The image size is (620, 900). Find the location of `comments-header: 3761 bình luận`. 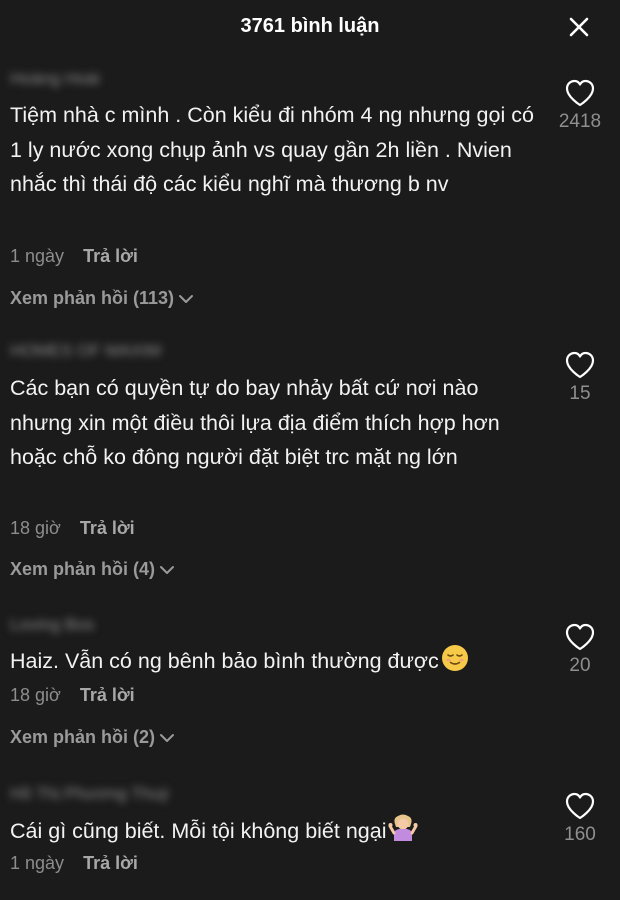

comments-header: 3761 bình luận is located at coordinates (310, 27).